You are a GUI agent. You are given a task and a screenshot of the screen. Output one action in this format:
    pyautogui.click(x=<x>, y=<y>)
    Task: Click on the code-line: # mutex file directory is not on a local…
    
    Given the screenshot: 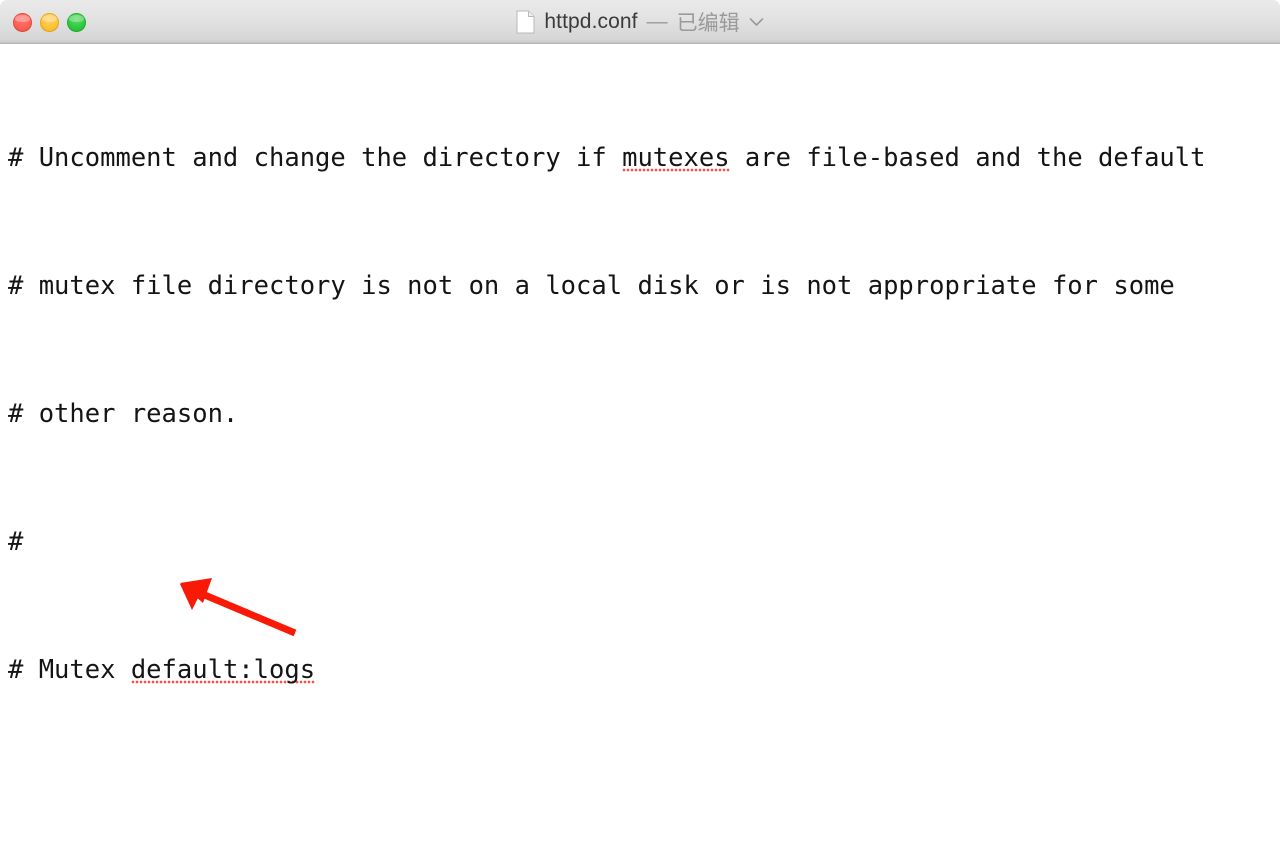 What is the action you would take?
    pyautogui.click(x=644, y=286)
    